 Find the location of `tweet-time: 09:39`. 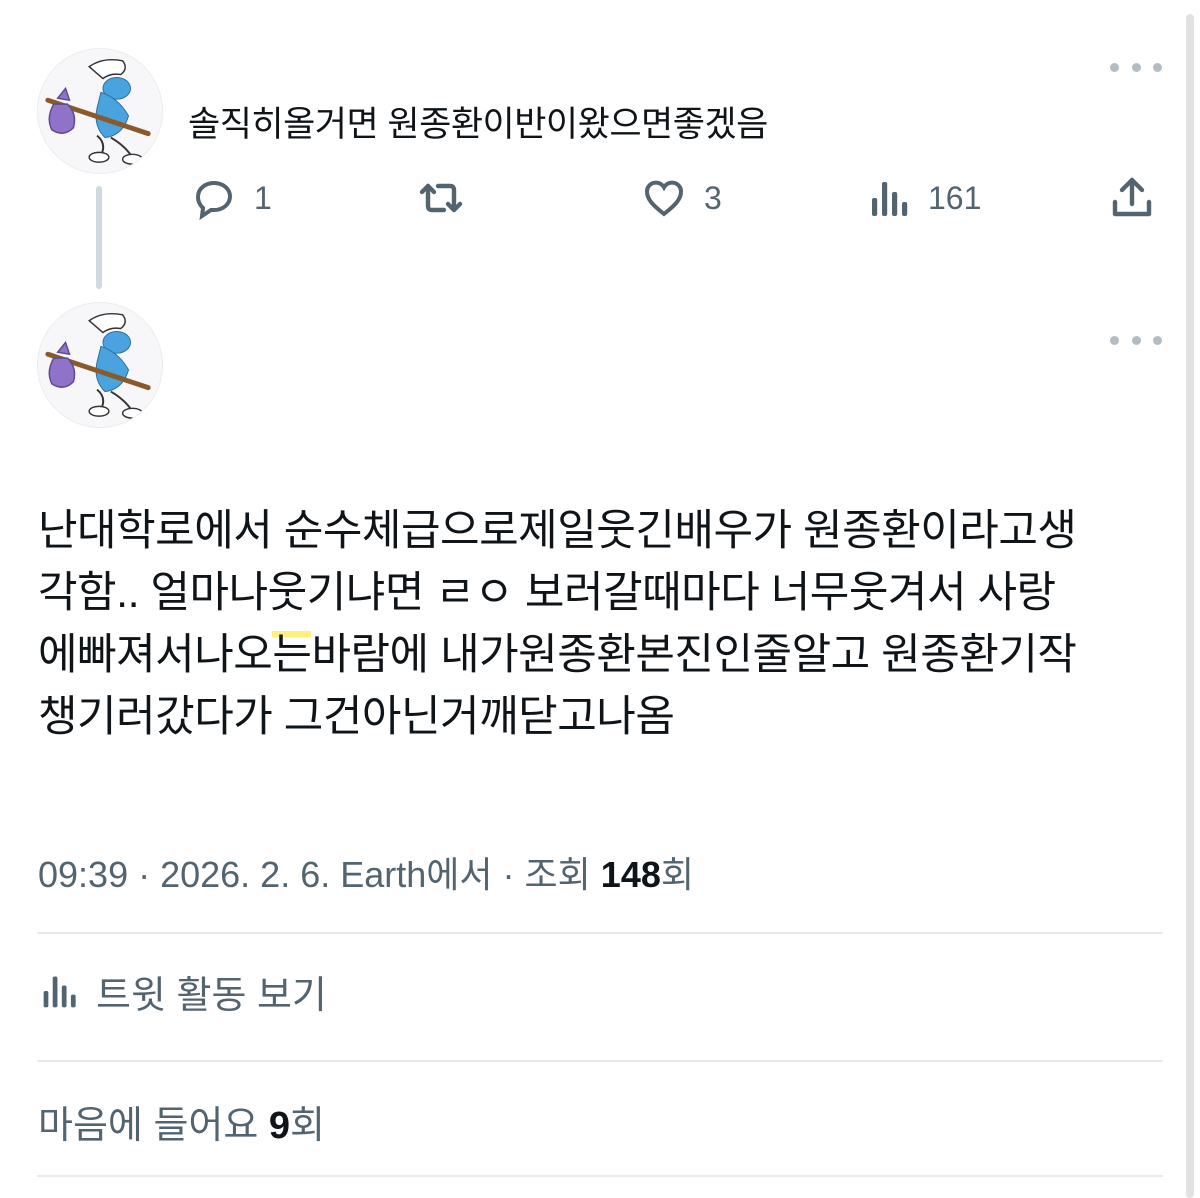

tweet-time: 09:39 is located at coordinates (83, 874).